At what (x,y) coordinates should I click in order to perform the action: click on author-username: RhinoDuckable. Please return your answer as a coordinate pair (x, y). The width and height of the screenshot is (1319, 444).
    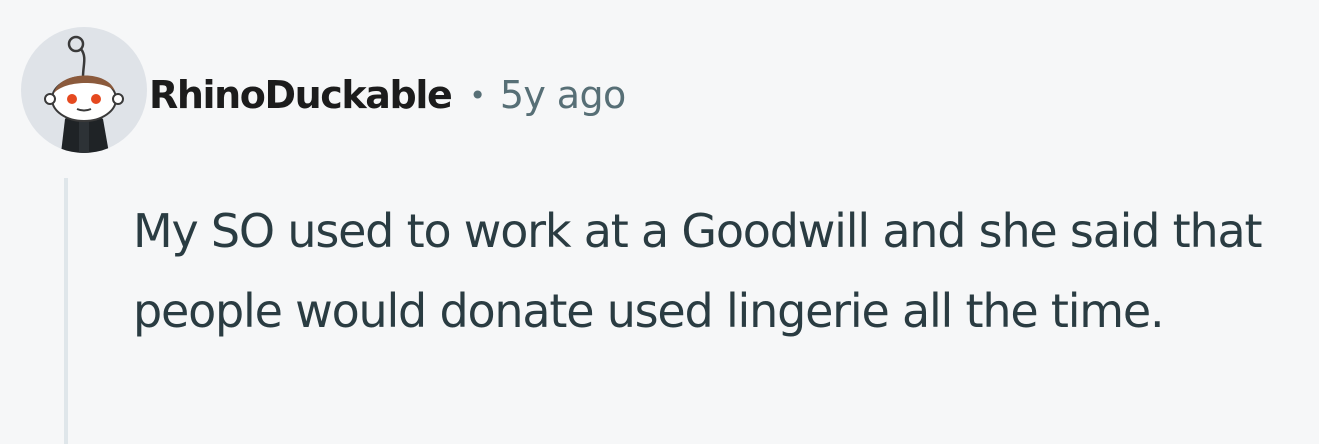
    Looking at the image, I should click on (301, 95).